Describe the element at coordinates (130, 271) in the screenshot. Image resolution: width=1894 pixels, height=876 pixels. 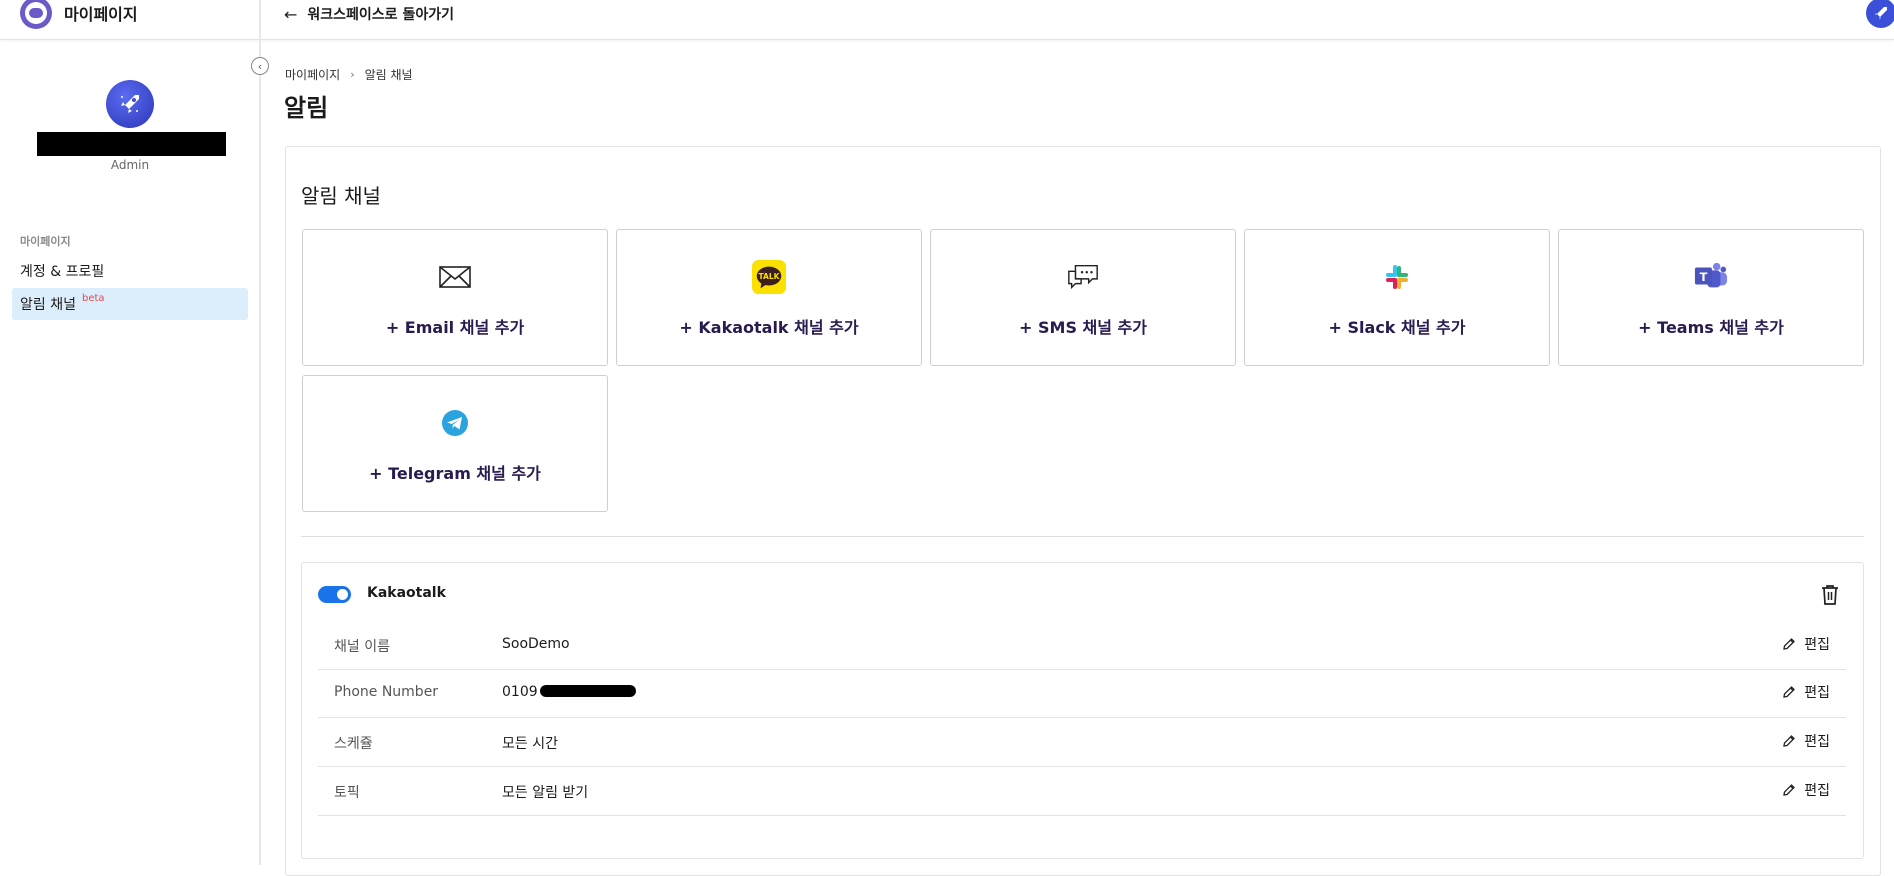
I see `sidebar-item-account-profile: 계정 & 프로필` at that location.